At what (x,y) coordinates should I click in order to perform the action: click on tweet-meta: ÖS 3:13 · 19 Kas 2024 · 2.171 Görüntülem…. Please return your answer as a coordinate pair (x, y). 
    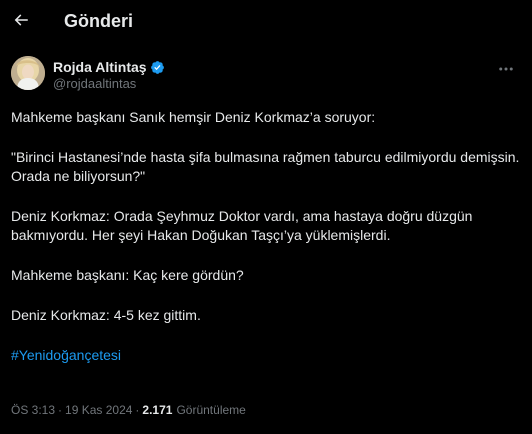
    Looking at the image, I should click on (128, 410).